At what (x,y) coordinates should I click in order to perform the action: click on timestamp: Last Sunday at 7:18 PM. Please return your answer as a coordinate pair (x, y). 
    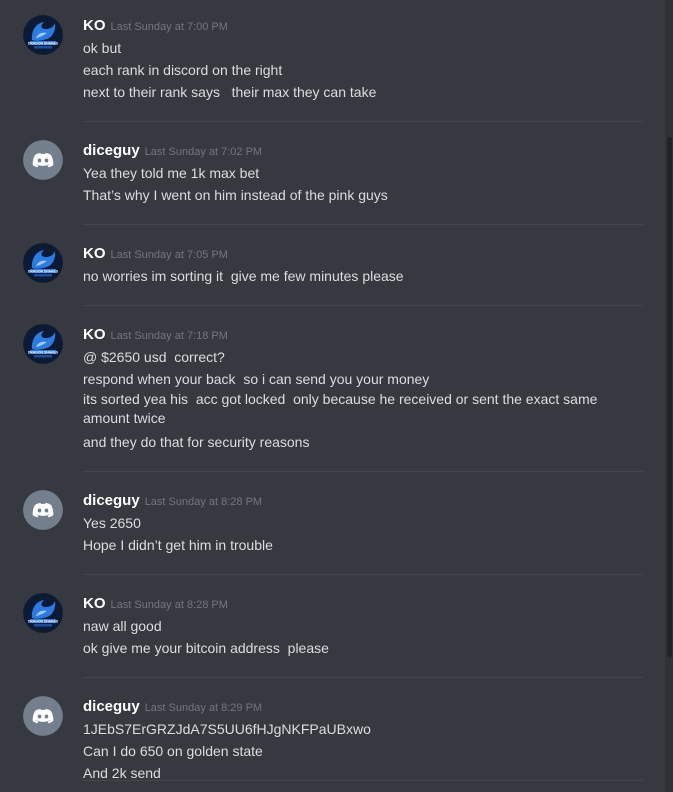
    Looking at the image, I should click on (169, 336).